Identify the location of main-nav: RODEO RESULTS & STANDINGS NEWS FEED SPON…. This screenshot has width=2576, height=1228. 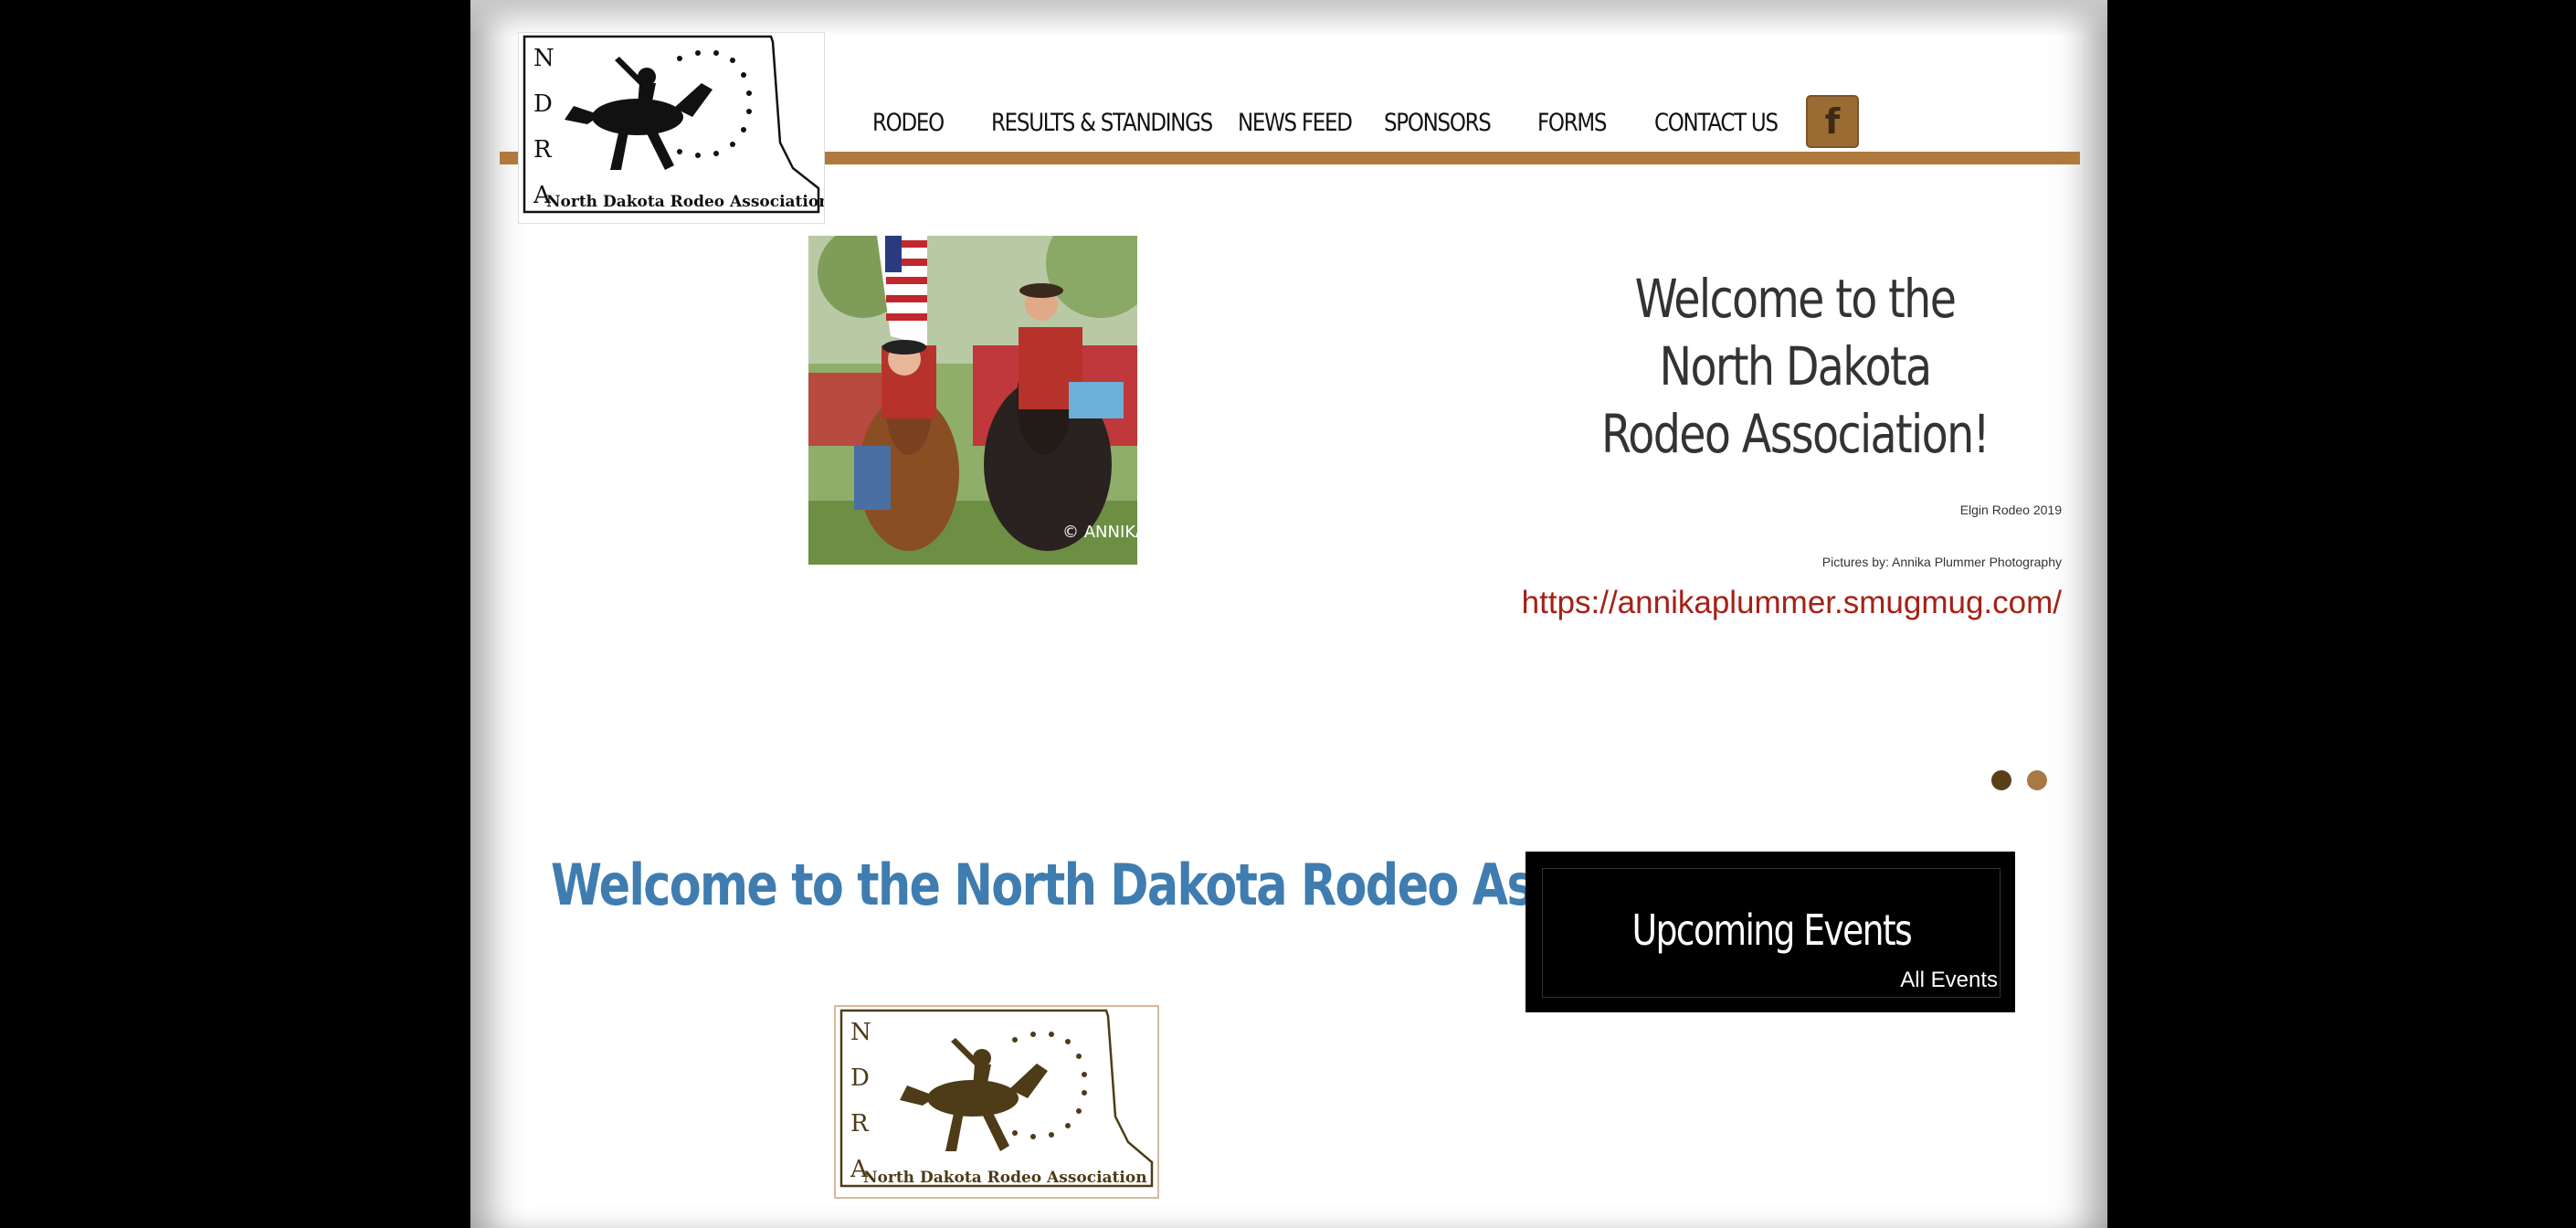
(1336, 122).